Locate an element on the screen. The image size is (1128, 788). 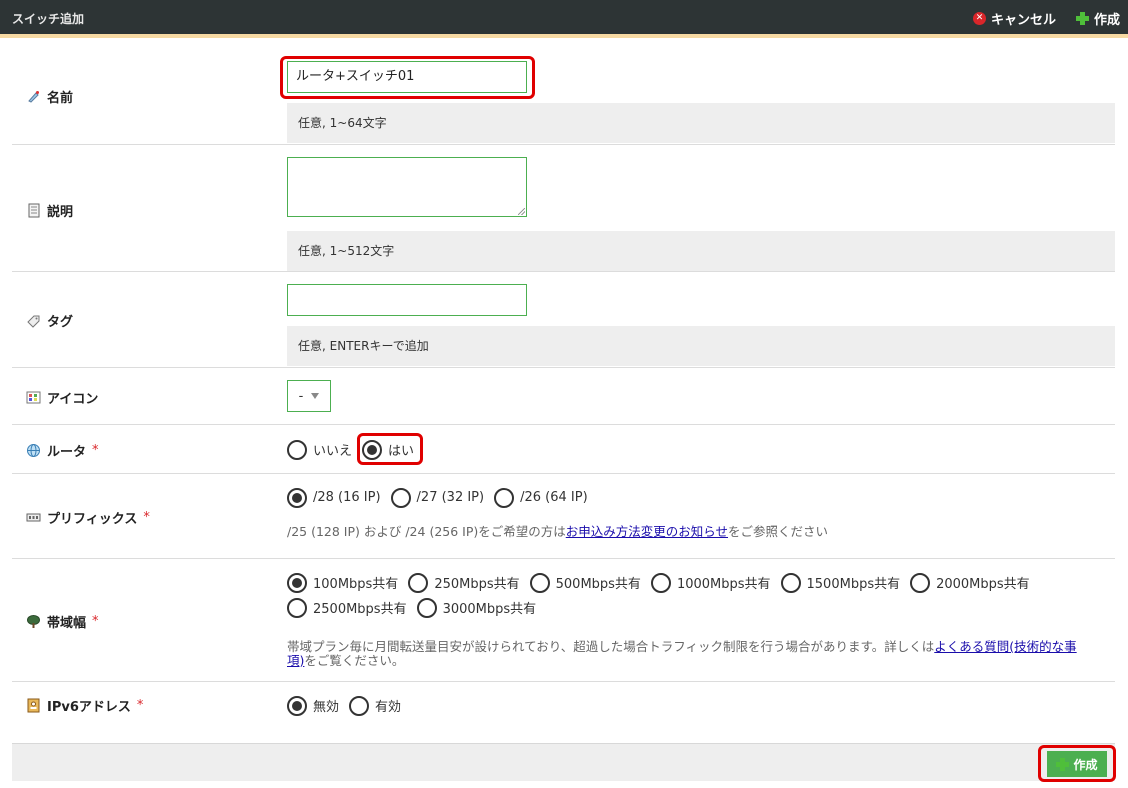
tag-pen-icon is located at coordinates (33, 97).